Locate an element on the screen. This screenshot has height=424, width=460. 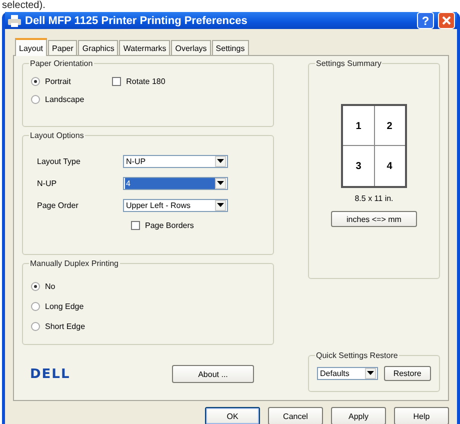
page-number: 1 is located at coordinates (358, 127).